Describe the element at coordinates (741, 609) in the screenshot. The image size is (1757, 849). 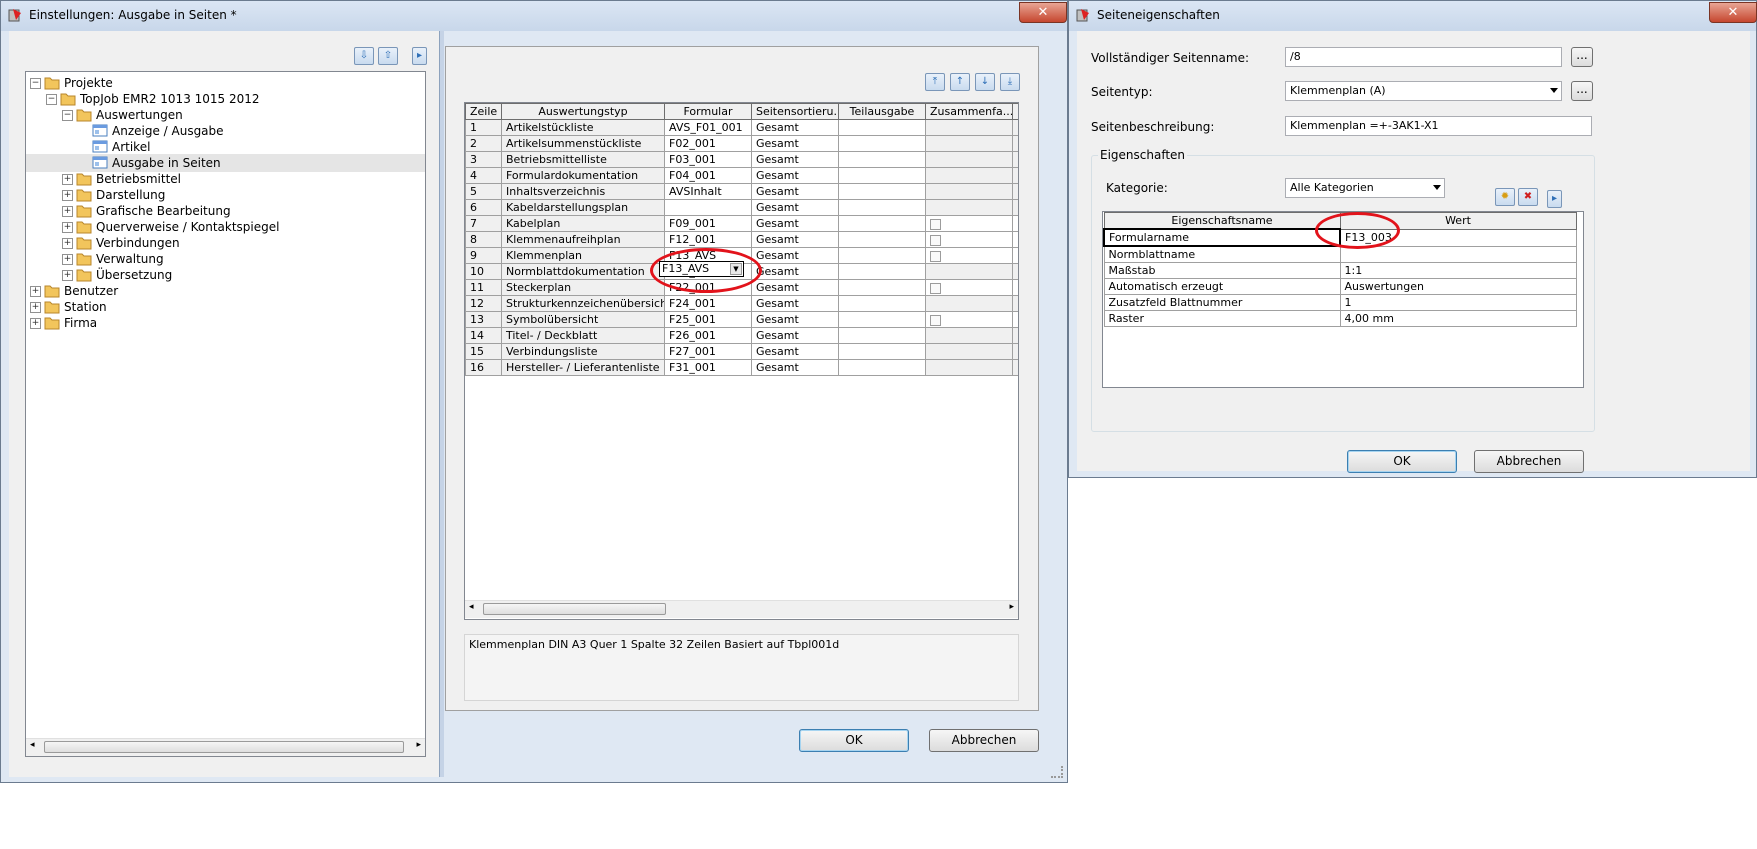
I see `grid-horizontal-scrollbar: ◂ ▸` at that location.